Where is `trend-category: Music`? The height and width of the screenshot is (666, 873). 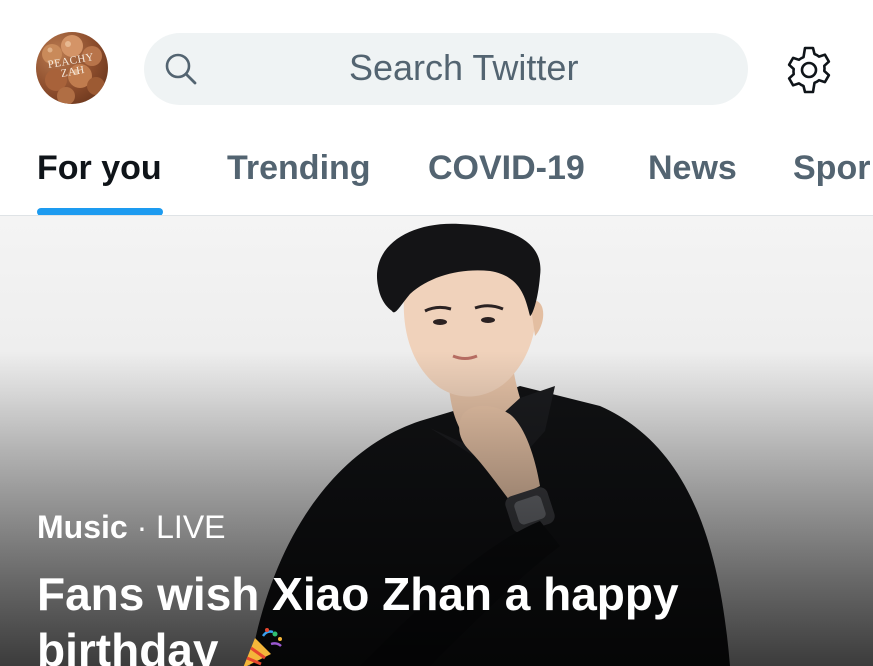
trend-category: Music is located at coordinates (82, 527).